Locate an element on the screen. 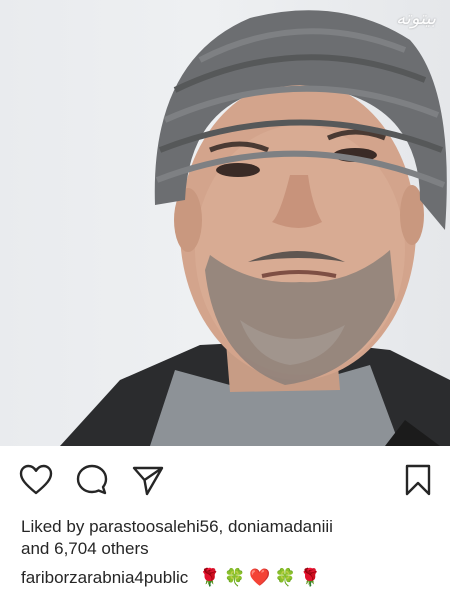 The image size is (450, 600). save-button is located at coordinates (418, 480).